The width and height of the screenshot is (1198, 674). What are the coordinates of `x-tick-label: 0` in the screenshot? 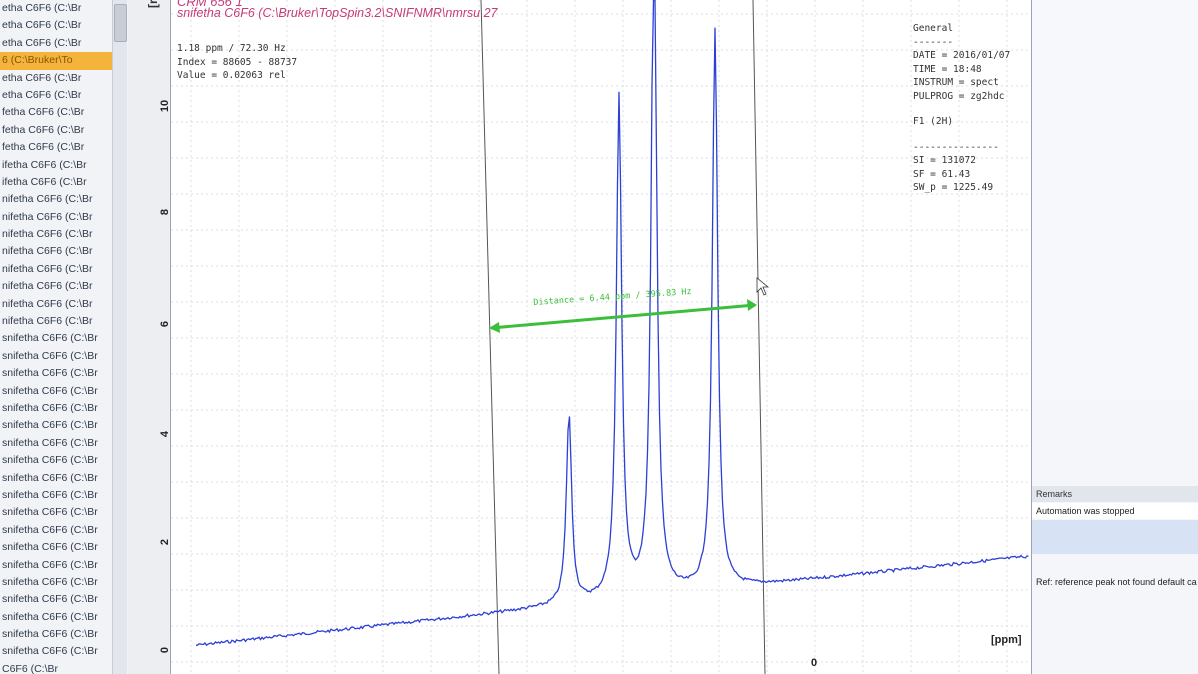 It's located at (814, 663).